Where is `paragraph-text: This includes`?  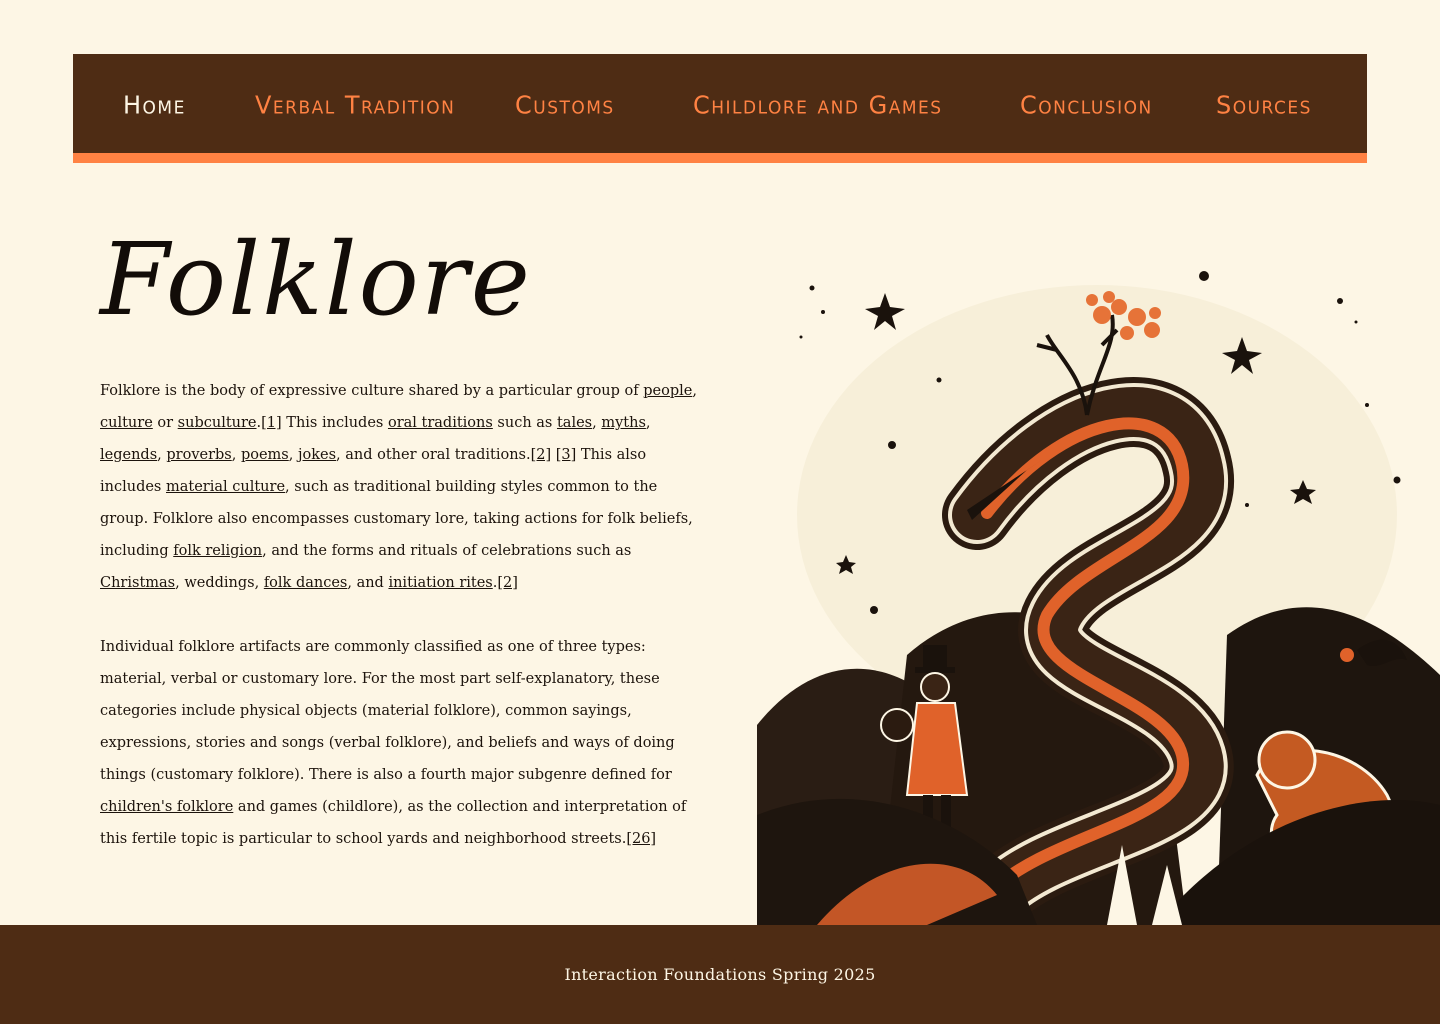
paragraph-text: This includes is located at coordinates (334, 423).